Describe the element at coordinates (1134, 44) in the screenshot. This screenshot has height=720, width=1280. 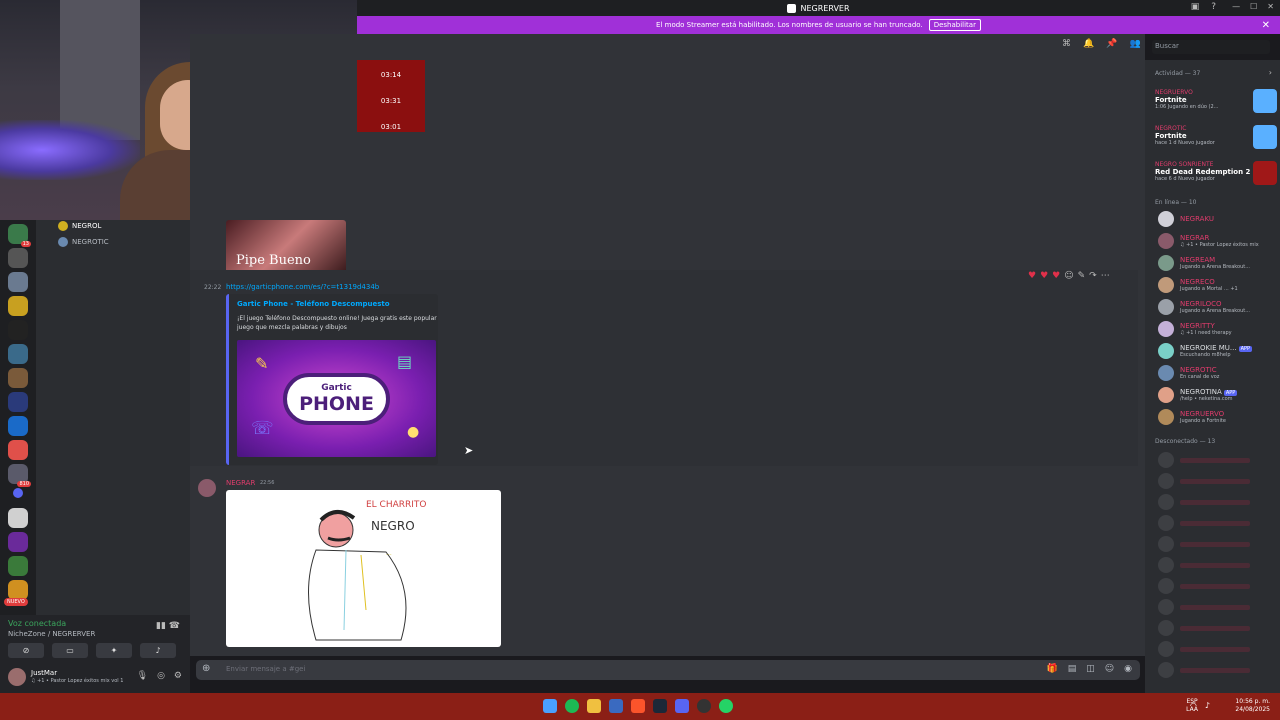
I see `member-list-icon: 👥` at that location.